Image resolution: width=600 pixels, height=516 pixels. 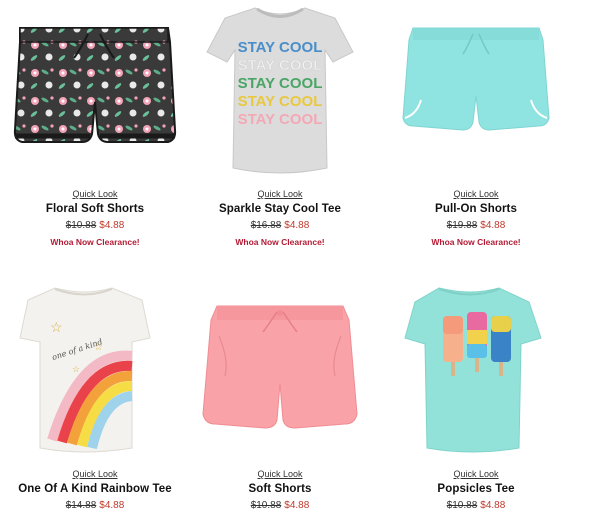 What do you see at coordinates (280, 209) in the screenshot?
I see `product-name: Sparkle Stay Cool Tee` at bounding box center [280, 209].